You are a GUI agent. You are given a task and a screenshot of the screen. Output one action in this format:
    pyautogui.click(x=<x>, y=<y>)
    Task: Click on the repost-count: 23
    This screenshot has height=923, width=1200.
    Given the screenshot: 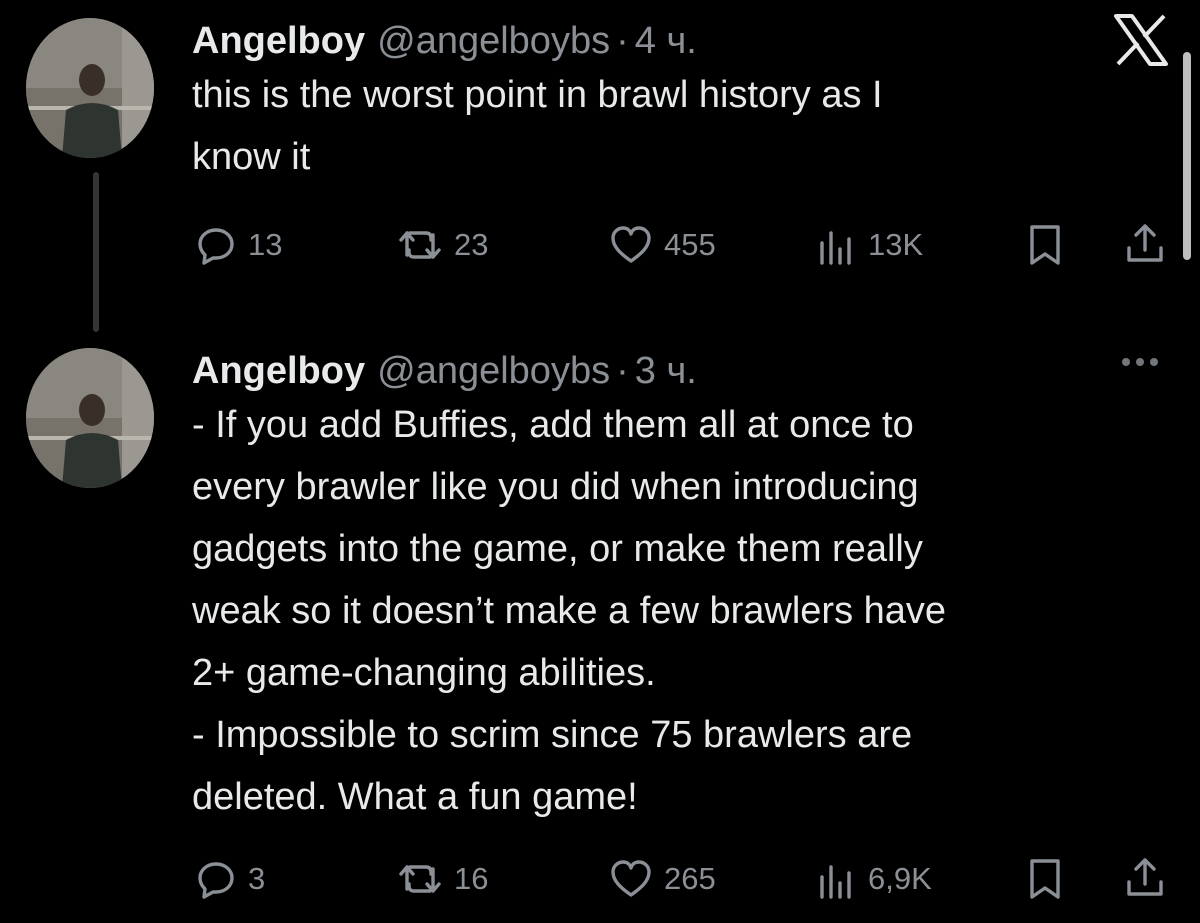 What is the action you would take?
    pyautogui.click(x=471, y=244)
    